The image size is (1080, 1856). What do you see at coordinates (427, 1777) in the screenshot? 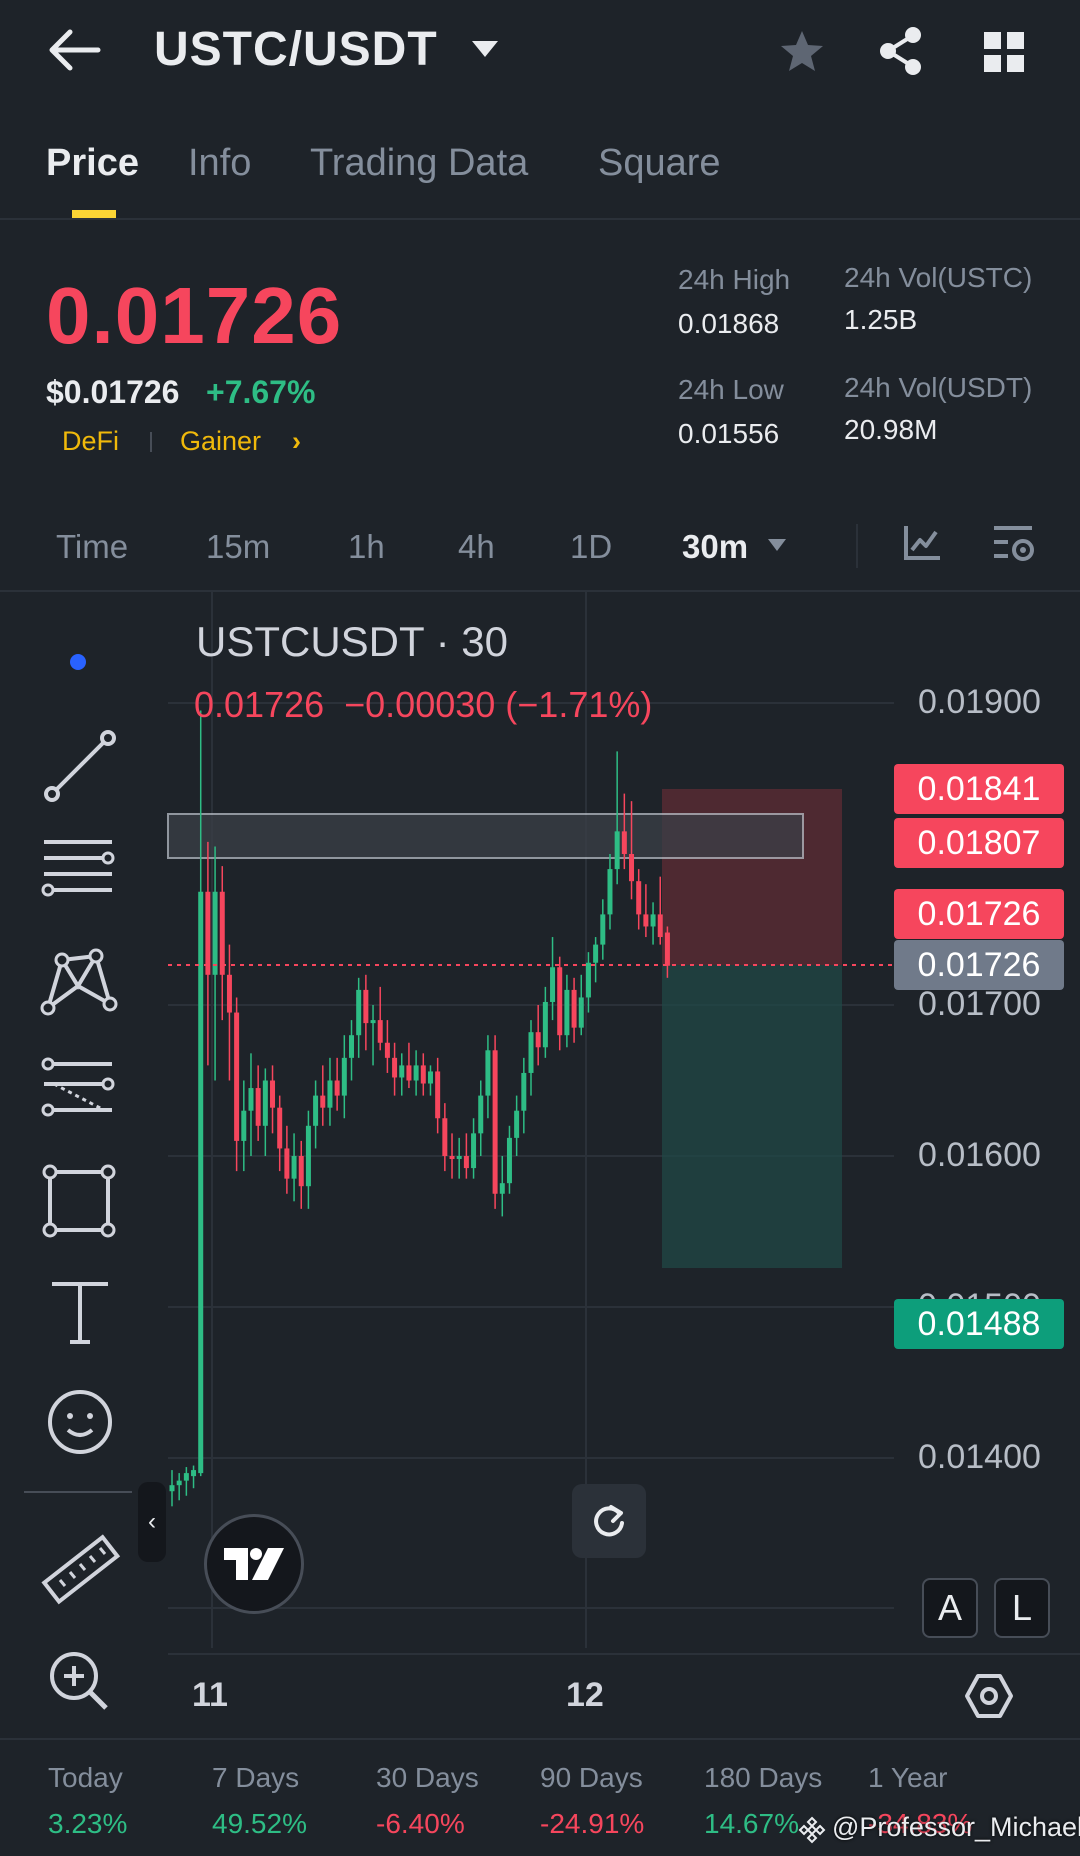
I see `perf-label: 30 Days` at bounding box center [427, 1777].